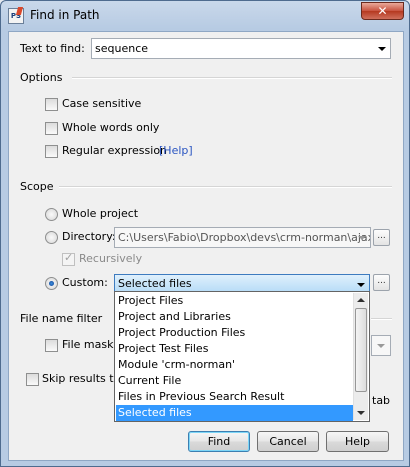  Describe the element at coordinates (51, 237) in the screenshot. I see `directory-radio` at that location.